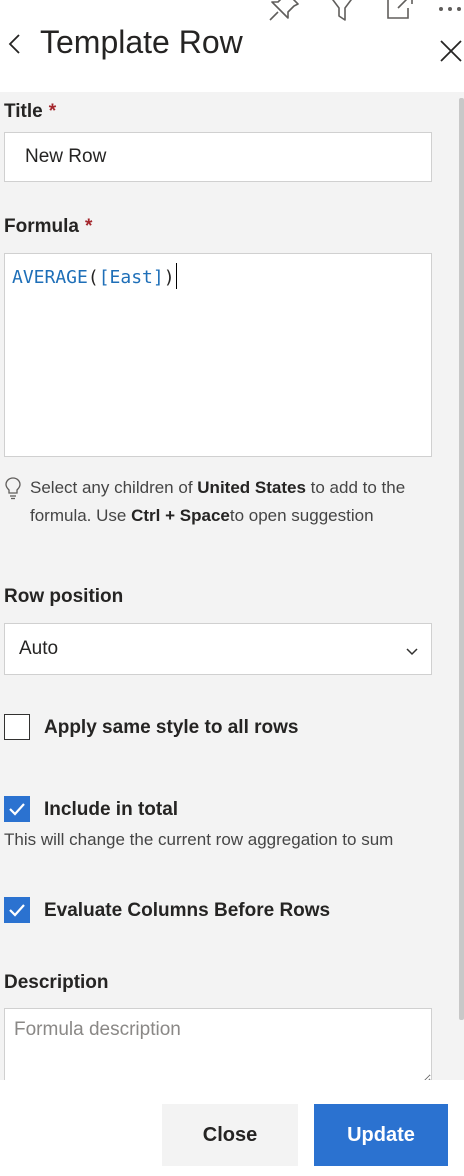 This screenshot has height=1176, width=464. What do you see at coordinates (64, 596) in the screenshot?
I see `row-position-label: Row position` at bounding box center [64, 596].